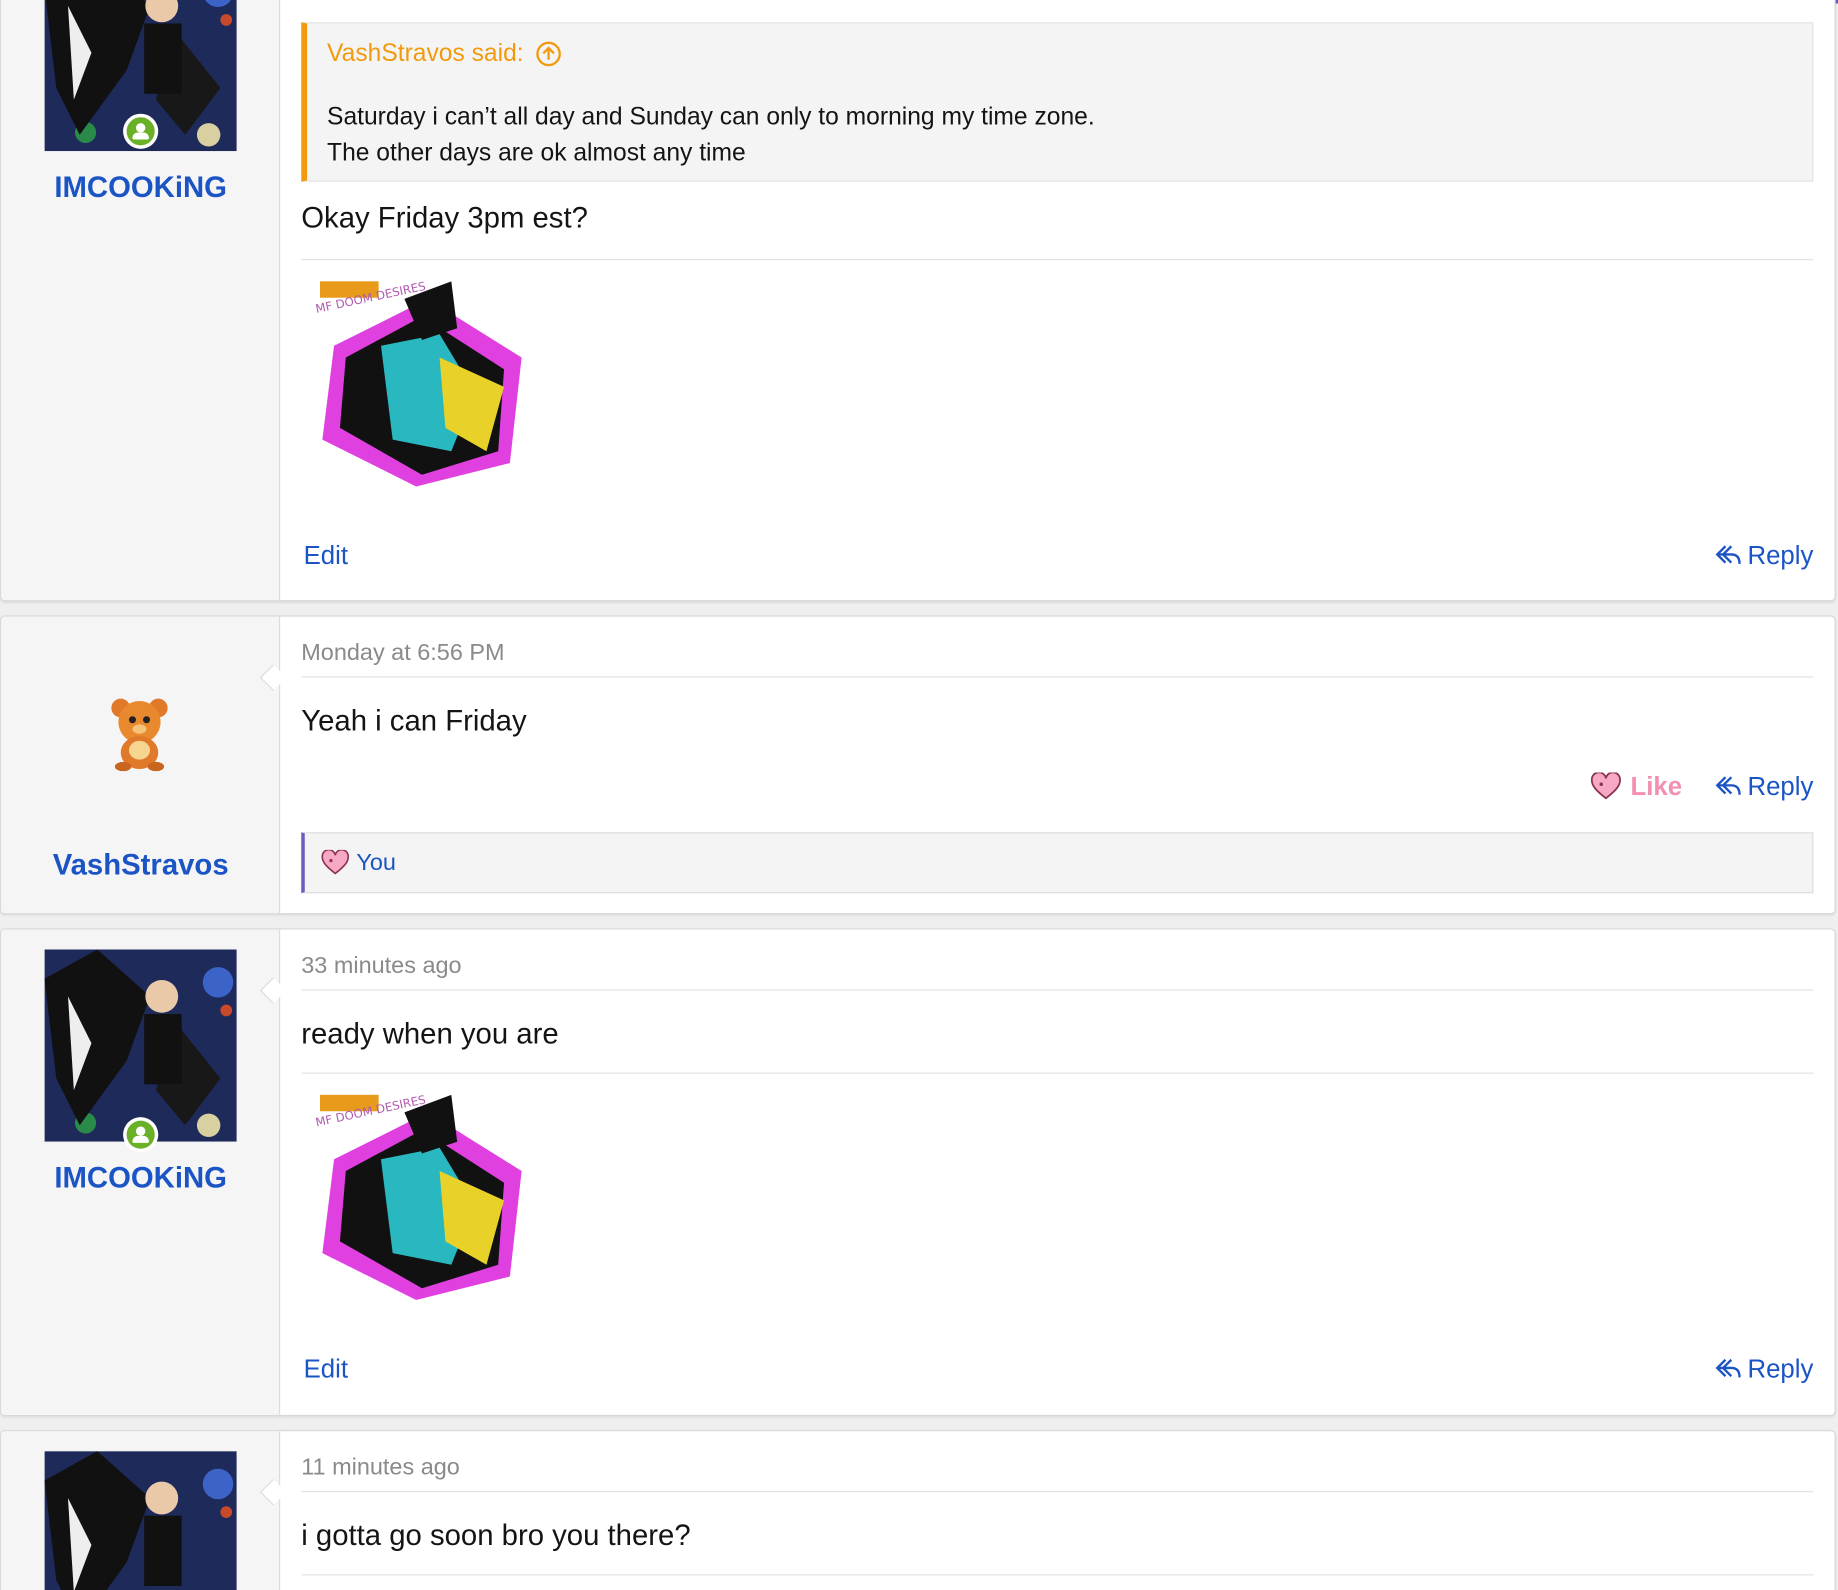 Image resolution: width=1838 pixels, height=1590 pixels. What do you see at coordinates (1656, 786) in the screenshot?
I see `like-label: Like` at bounding box center [1656, 786].